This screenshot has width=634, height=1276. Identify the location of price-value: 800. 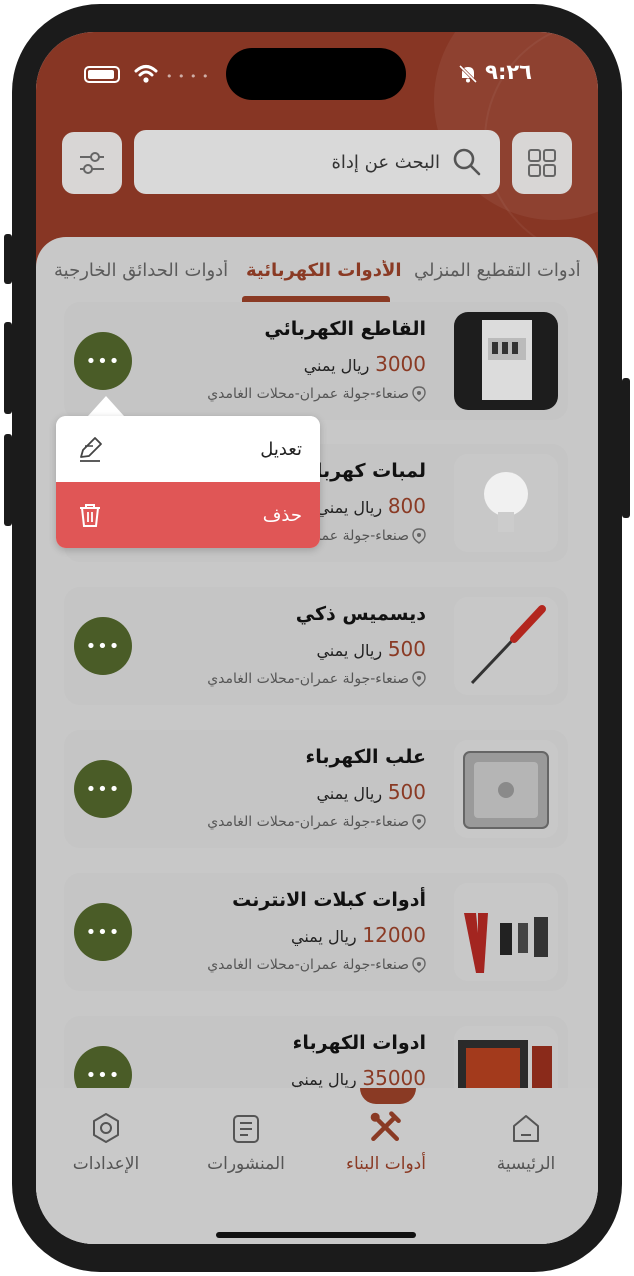
(406, 506).